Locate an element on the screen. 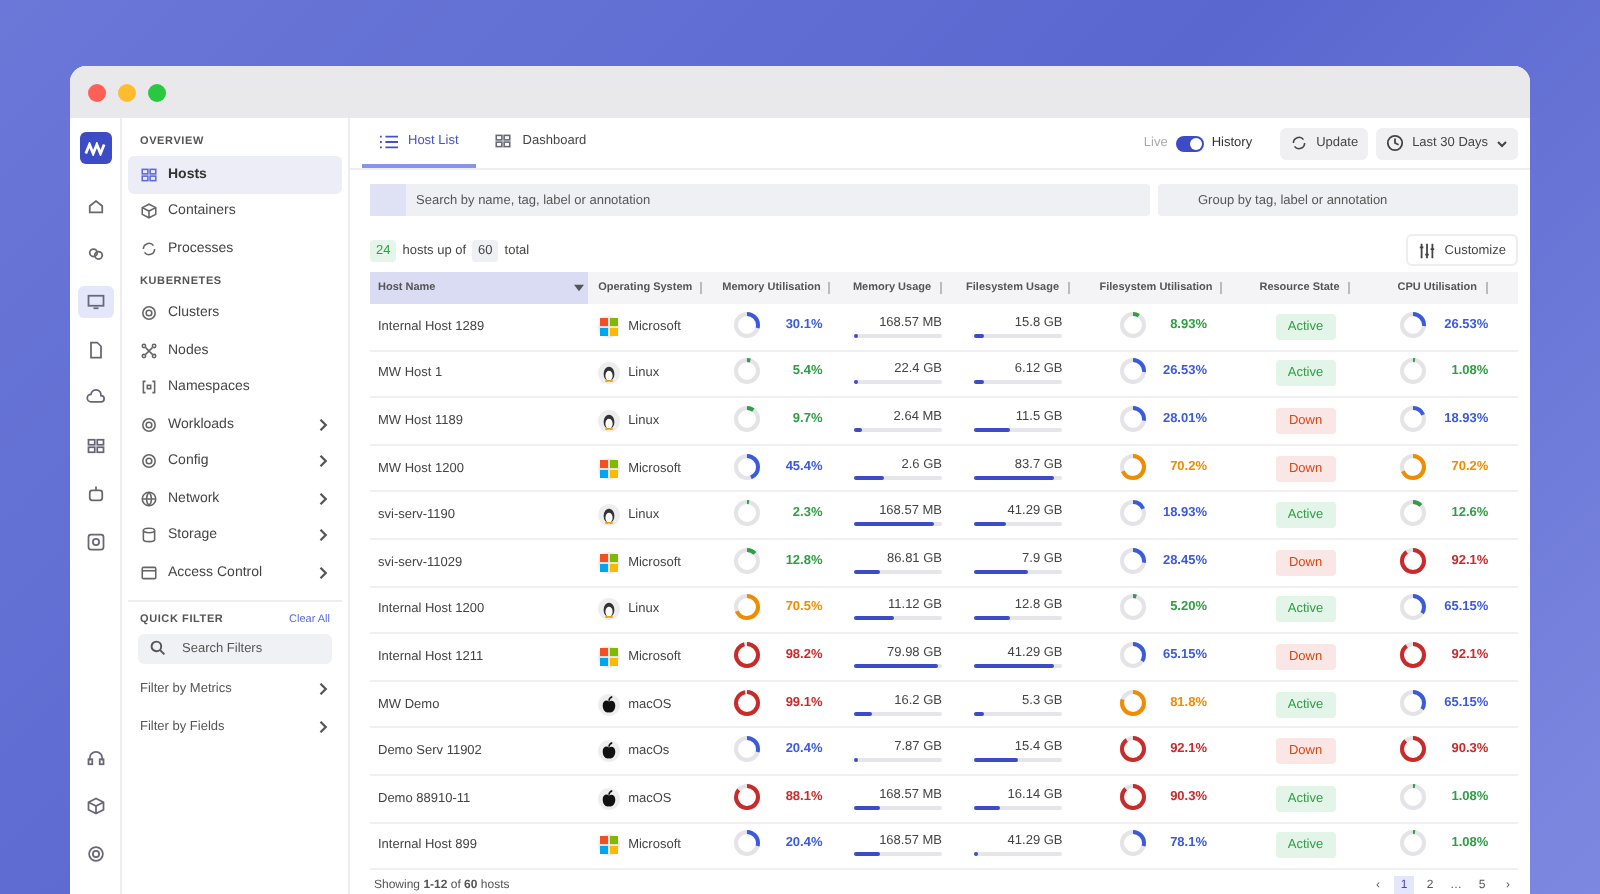  brackets-icon is located at coordinates (149, 387).